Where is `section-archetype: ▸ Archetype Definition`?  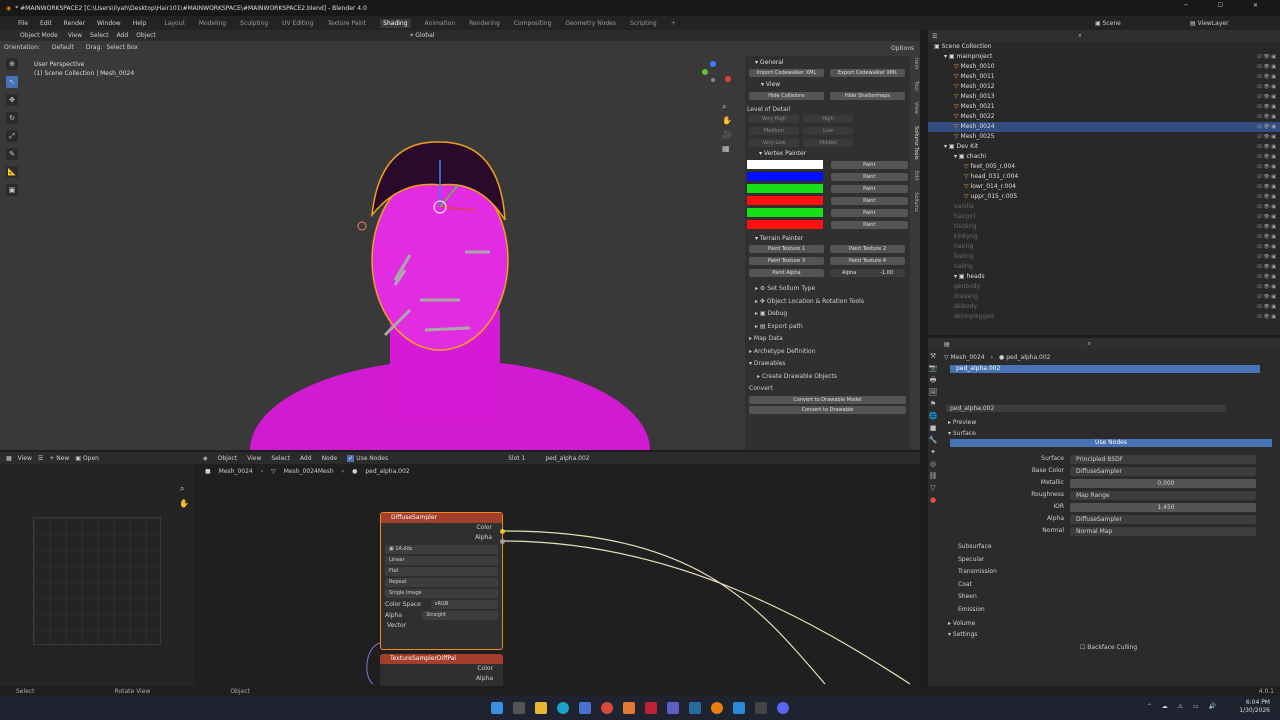
section-archetype: ▸ Archetype Definition is located at coordinates (827, 352).